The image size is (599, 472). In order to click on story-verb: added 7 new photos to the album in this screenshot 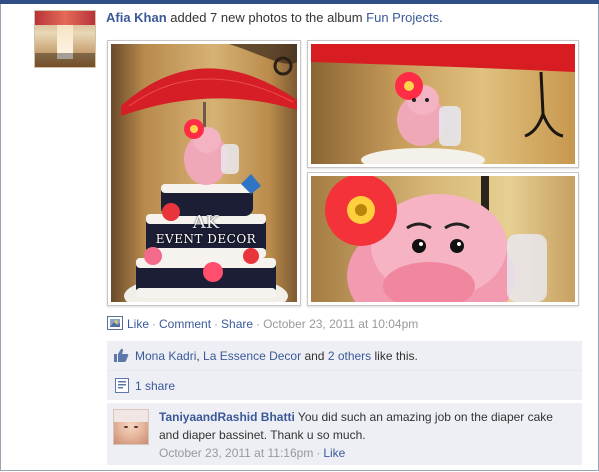, I will do `click(266, 17)`.